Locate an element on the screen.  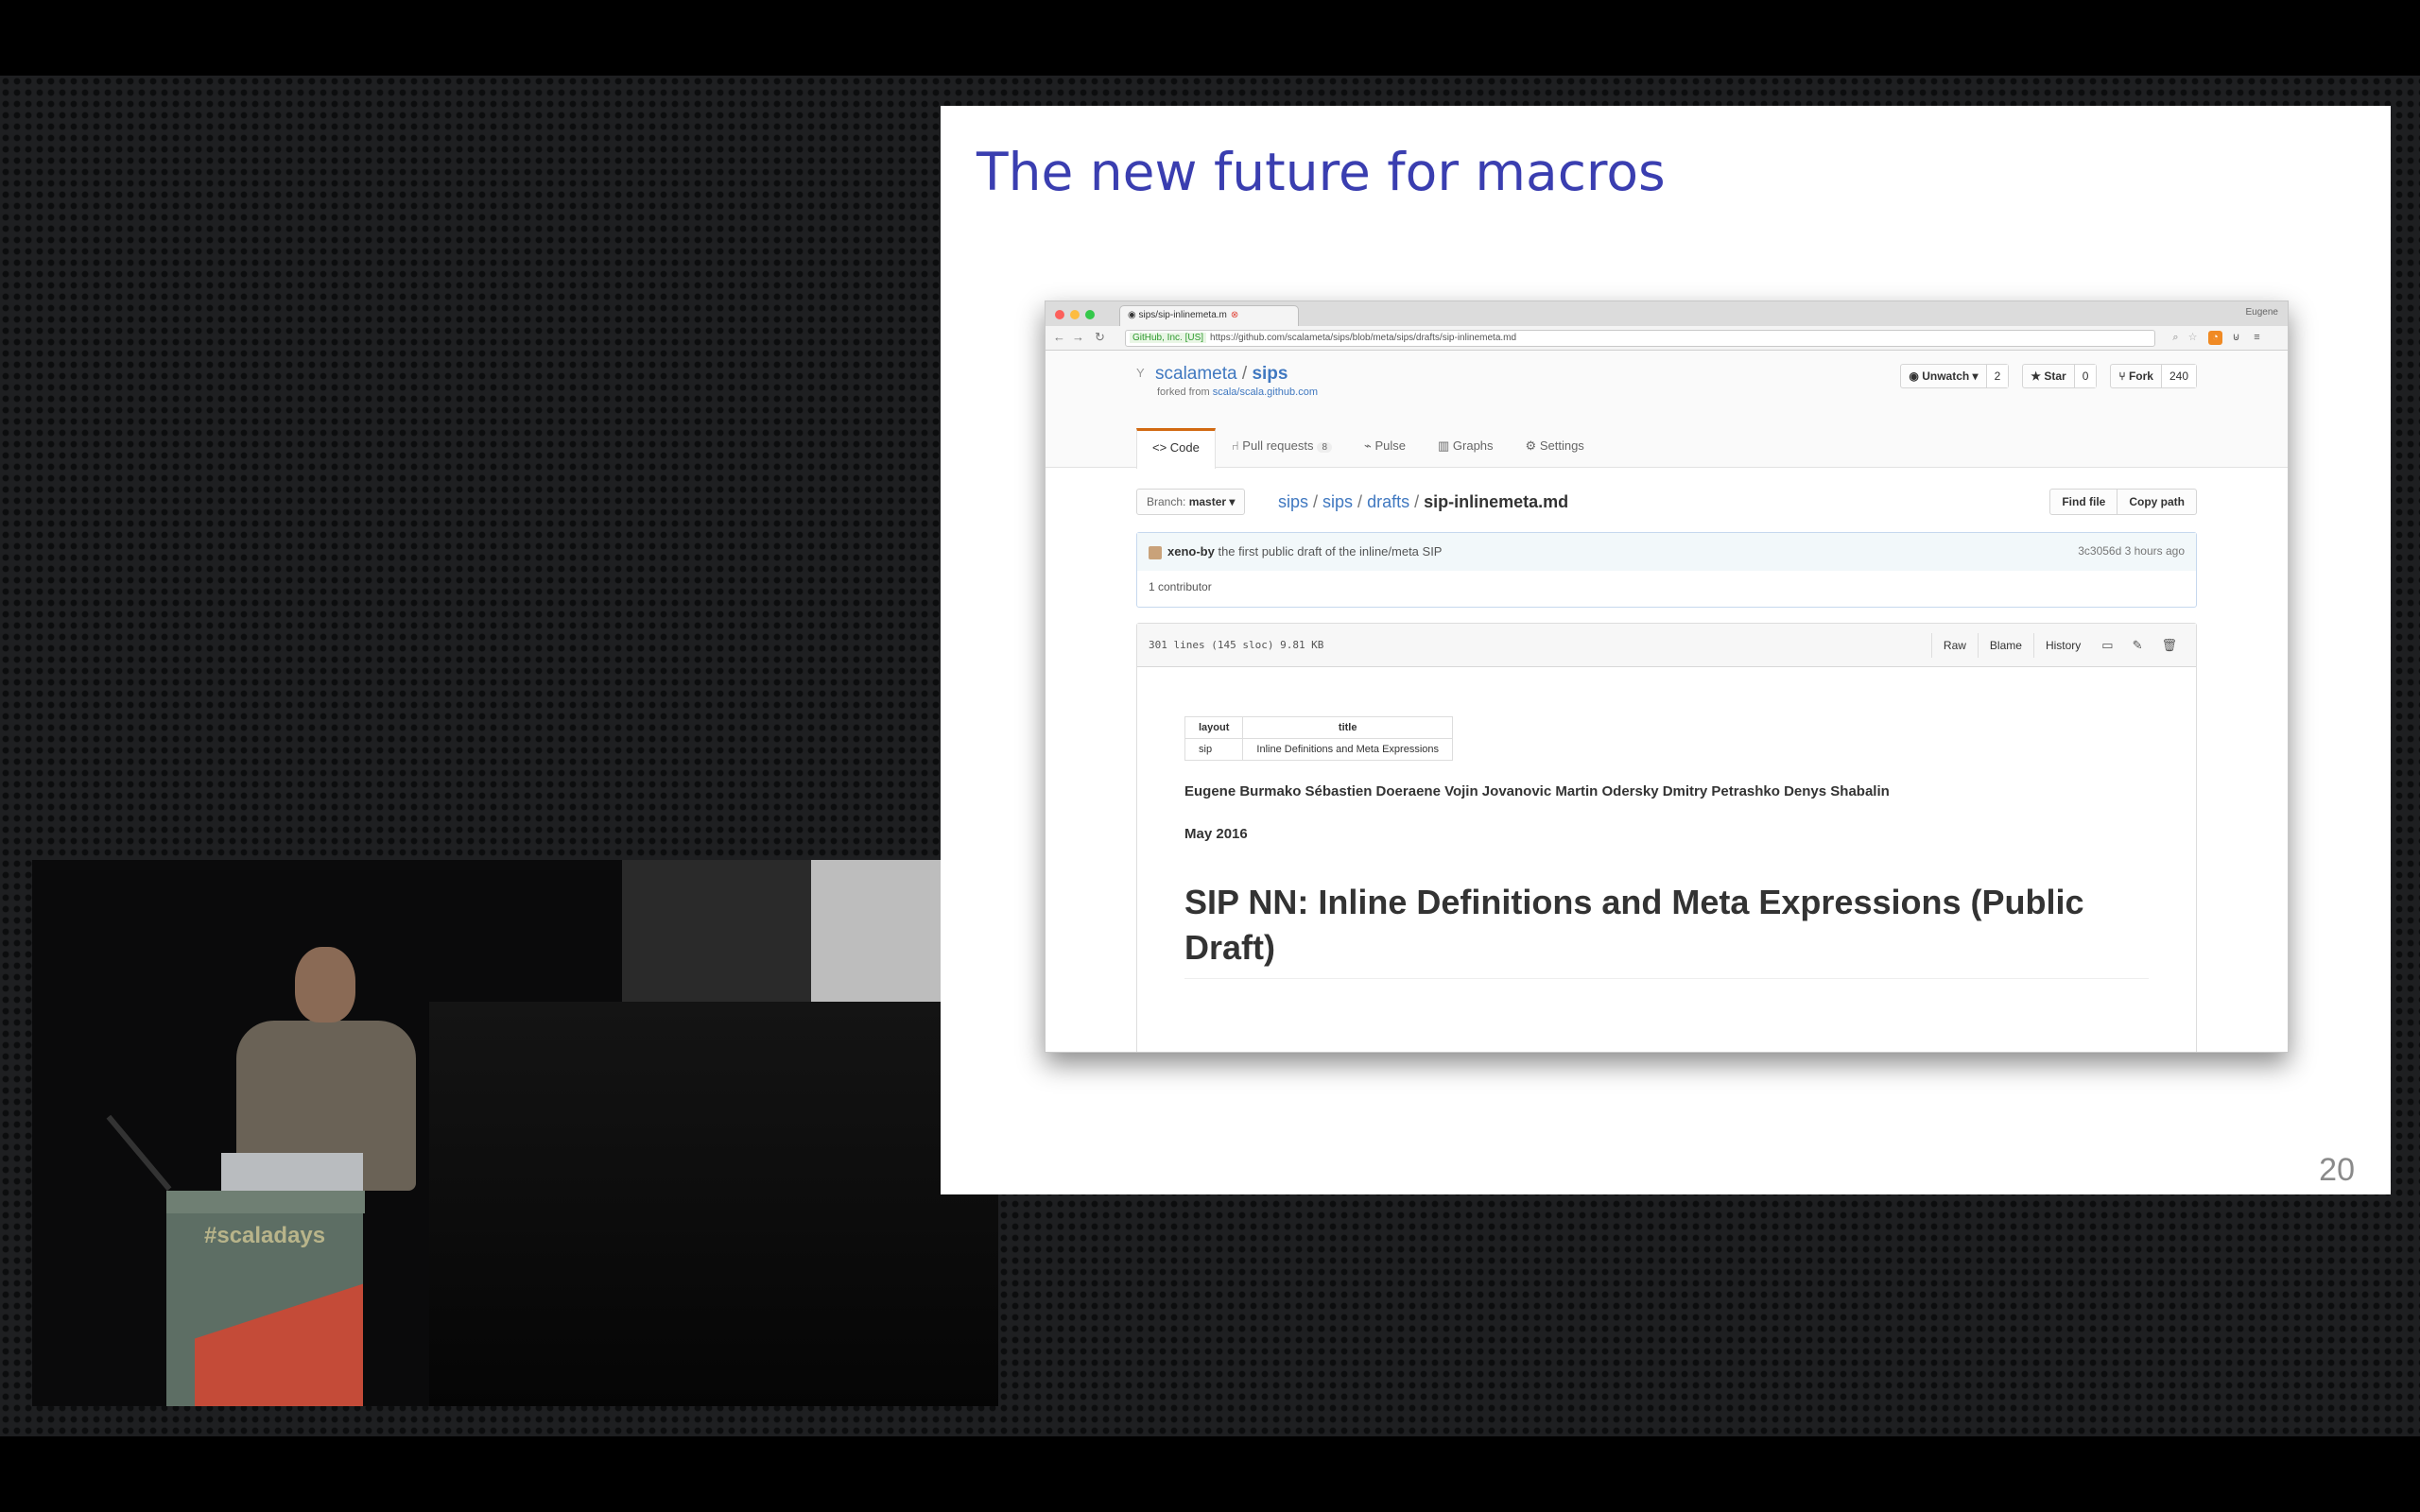
forked-from: forked from scala/scala.github.com is located at coordinates (1238, 392).